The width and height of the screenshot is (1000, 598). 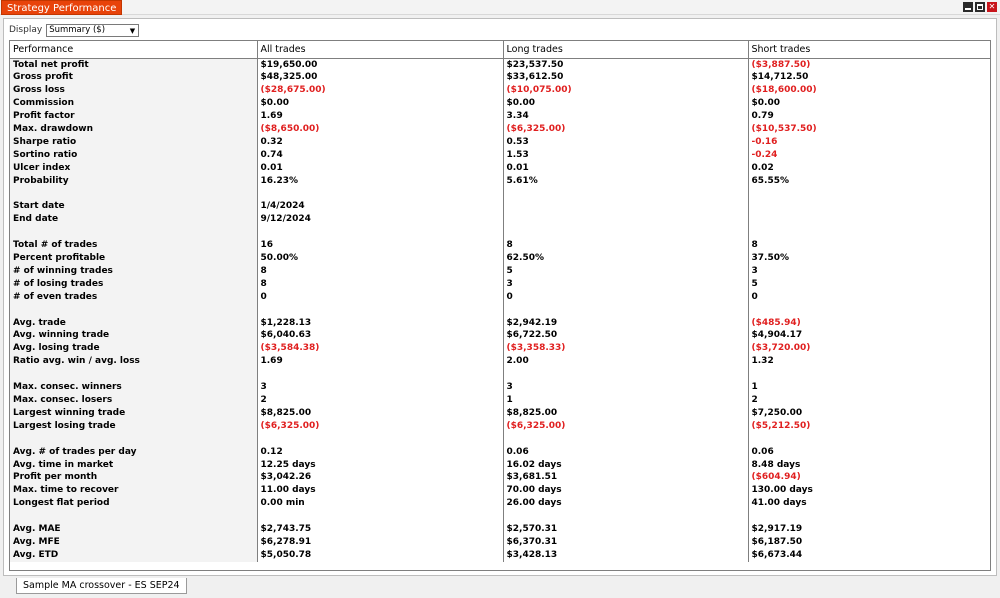 What do you see at coordinates (133, 271) in the screenshot?
I see `row-label: # of winning trades` at bounding box center [133, 271].